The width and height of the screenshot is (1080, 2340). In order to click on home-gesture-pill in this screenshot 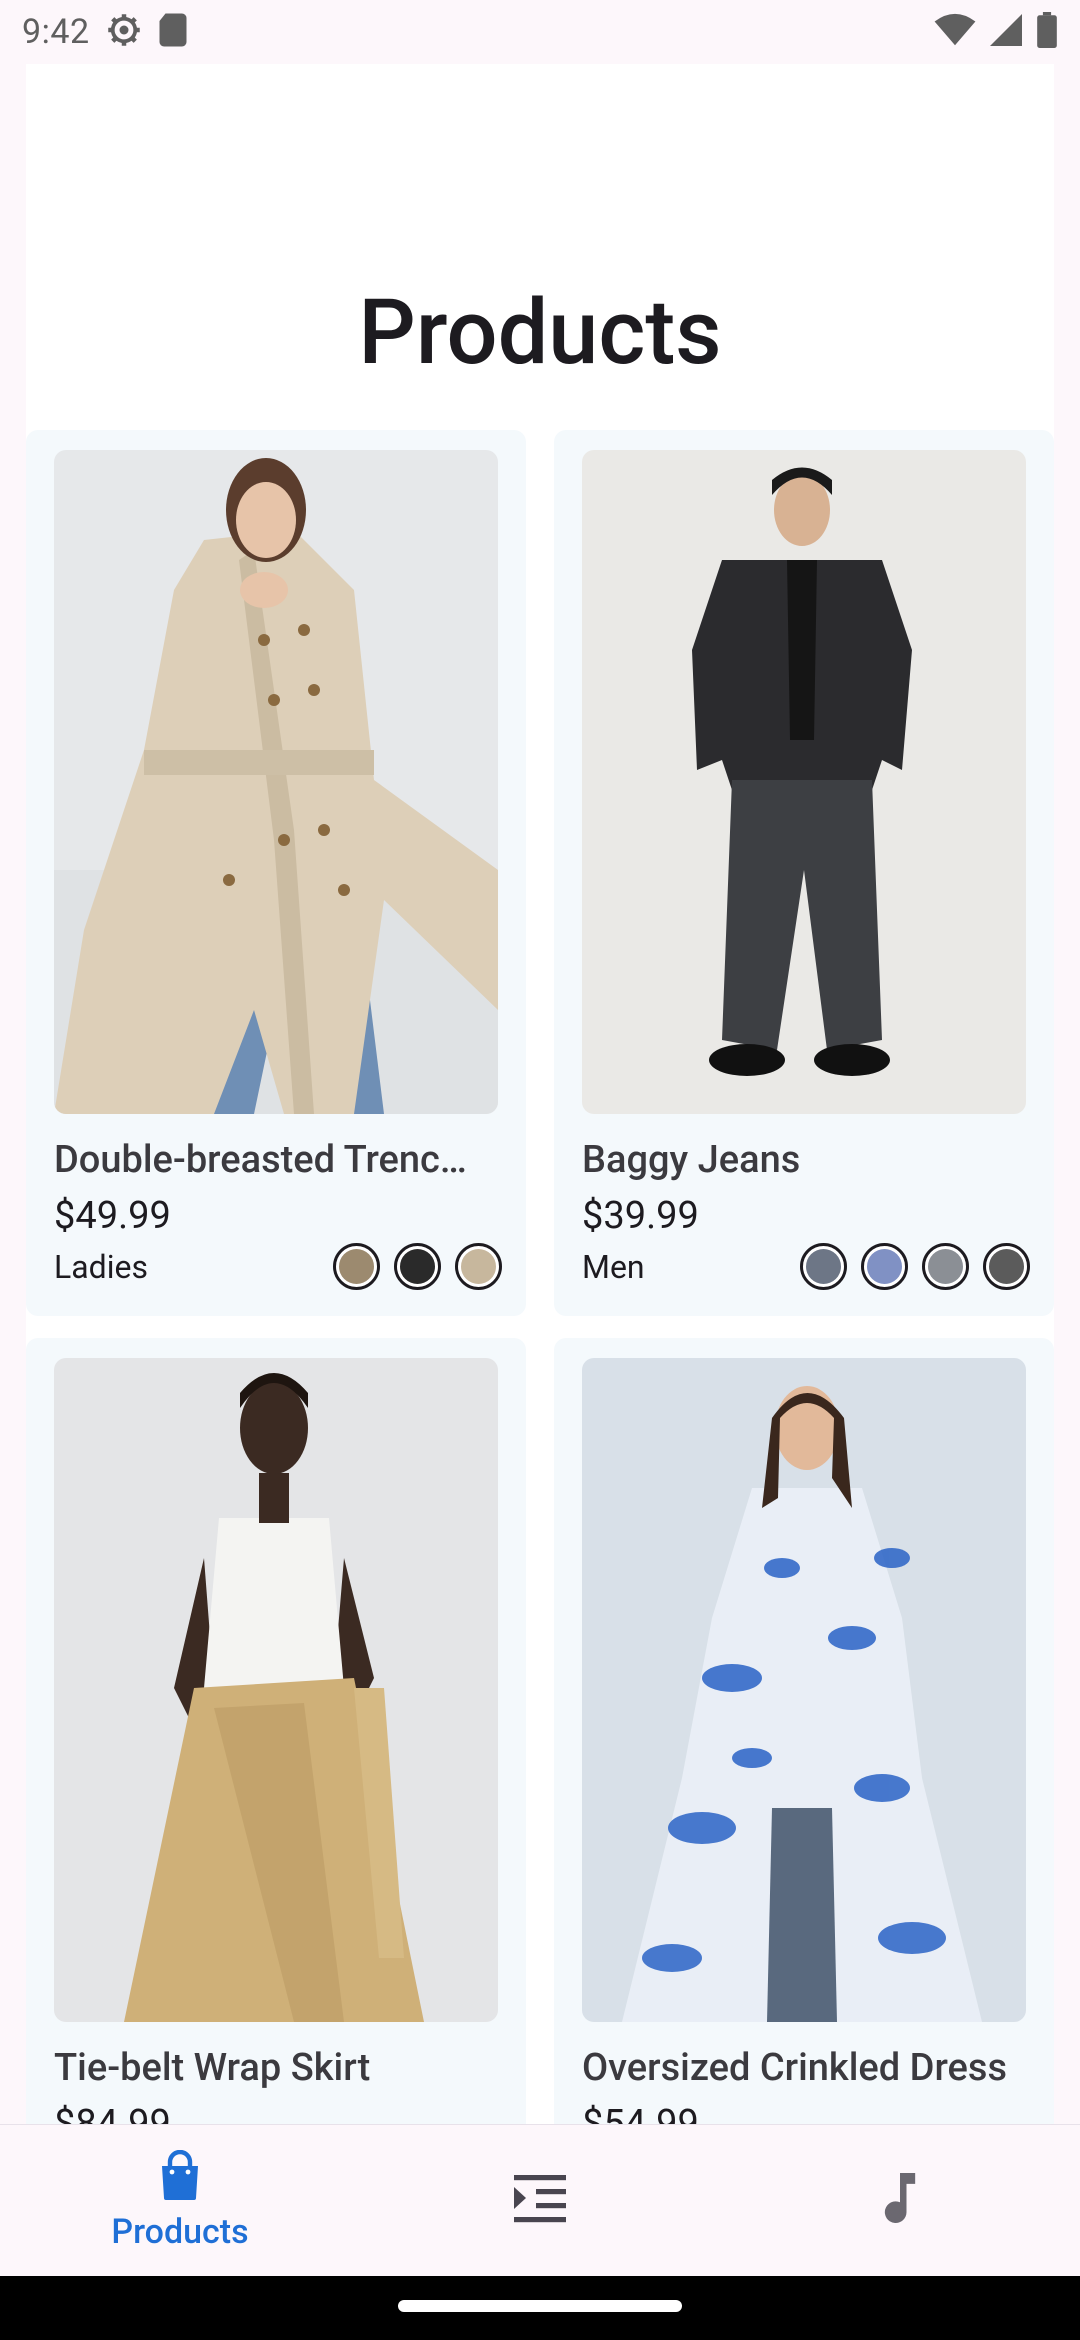, I will do `click(540, 2306)`.